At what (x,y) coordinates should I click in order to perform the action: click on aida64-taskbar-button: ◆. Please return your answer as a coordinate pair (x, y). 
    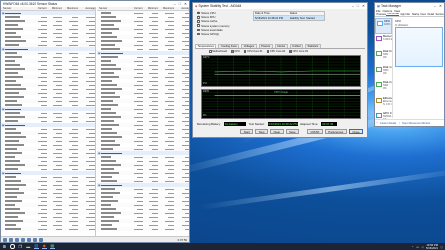
    Looking at the image, I should click on (44, 246).